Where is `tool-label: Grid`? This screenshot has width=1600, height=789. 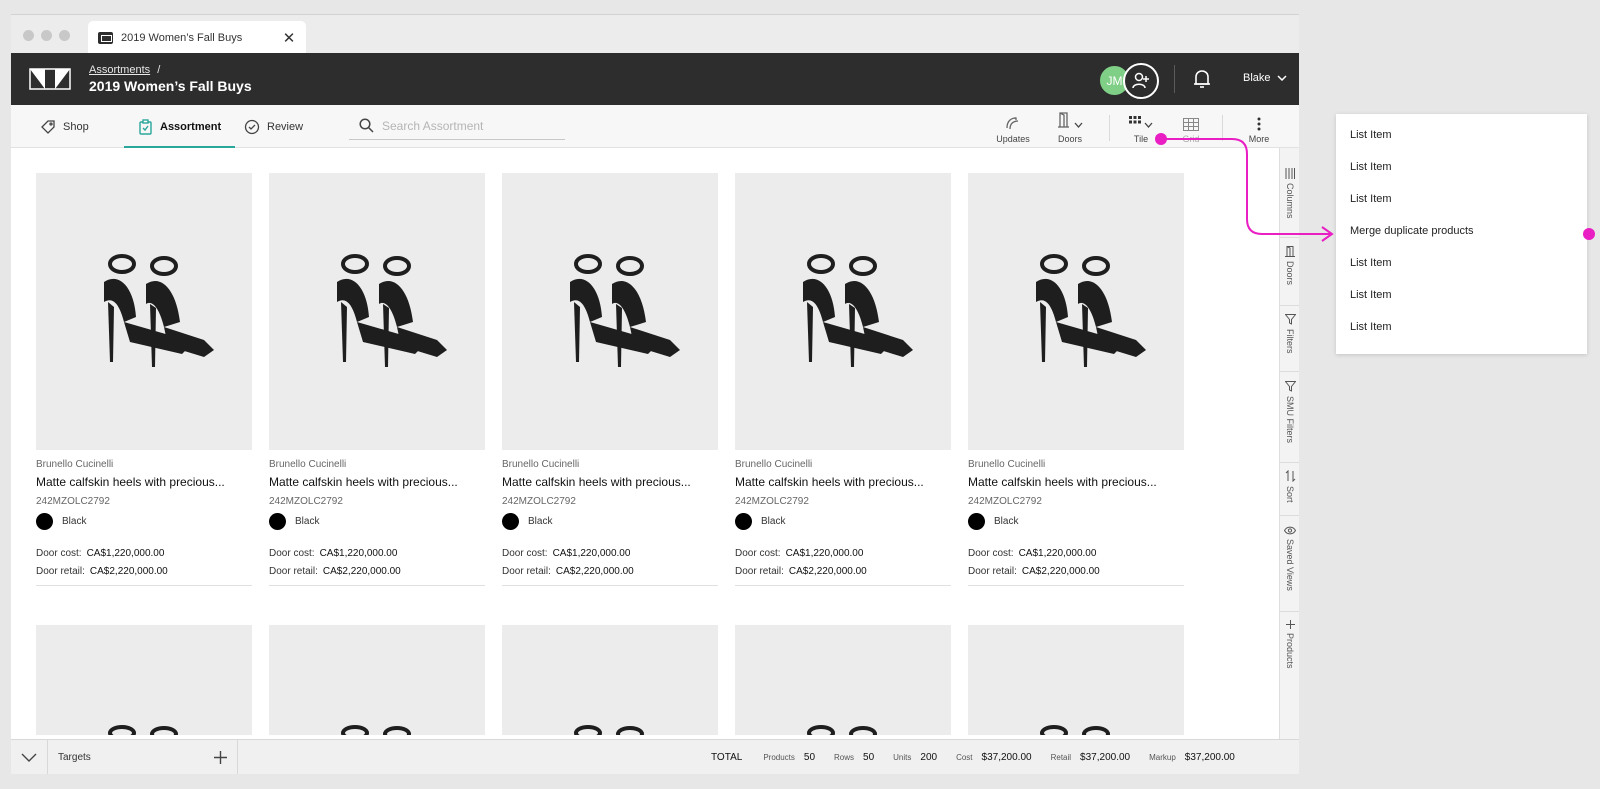
tool-label: Grid is located at coordinates (1191, 139).